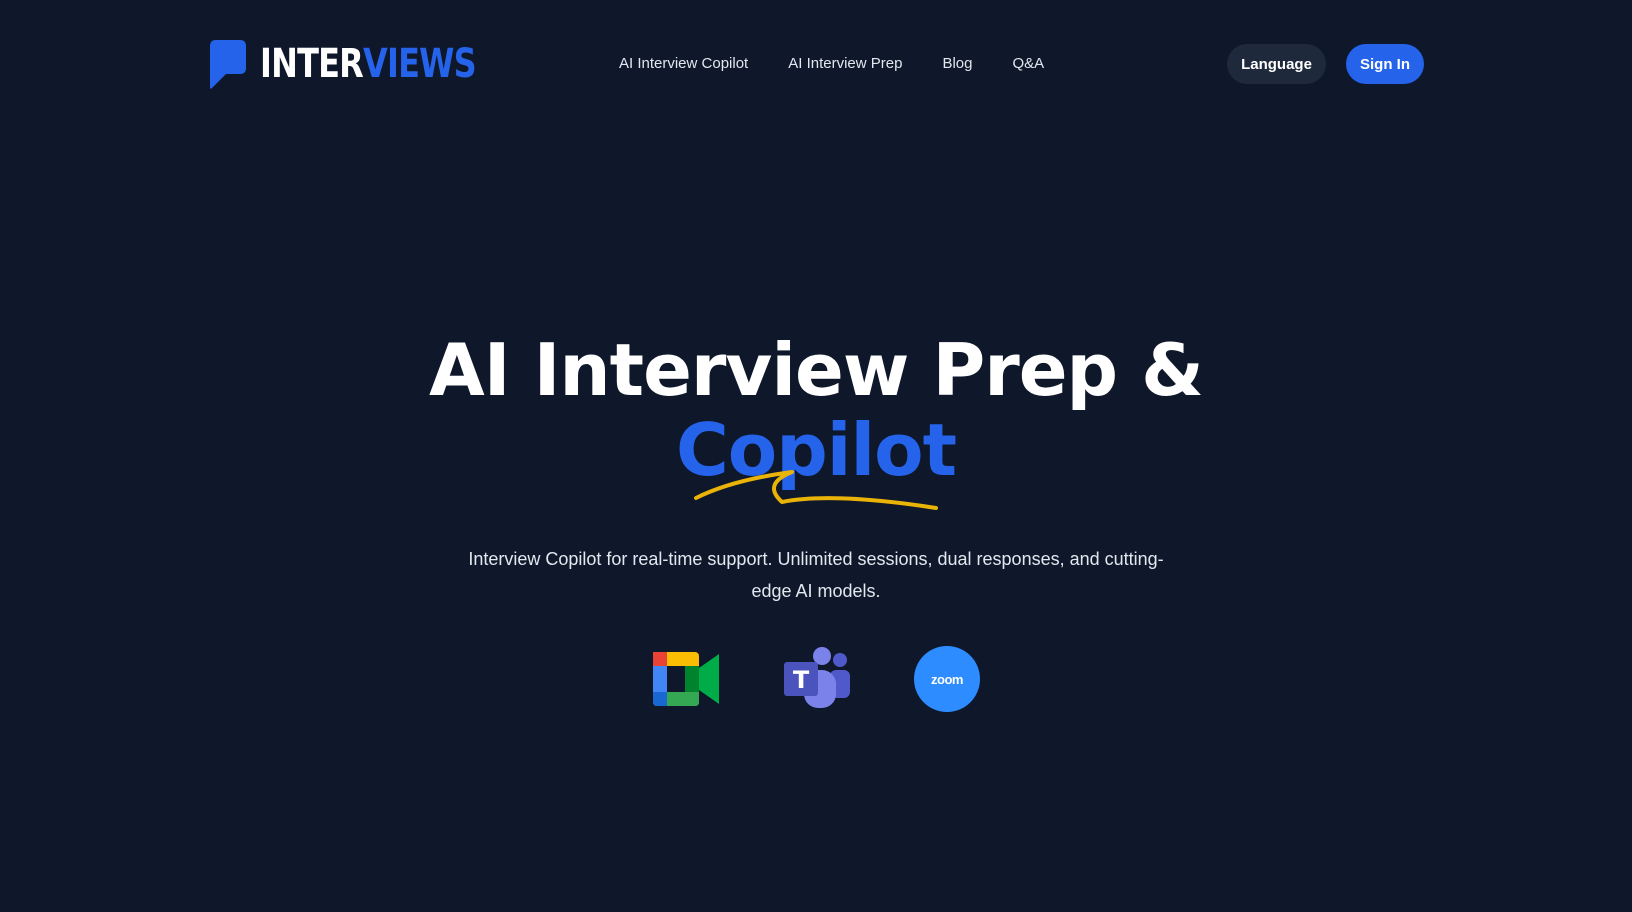  I want to click on google-meet-icon, so click(686, 679).